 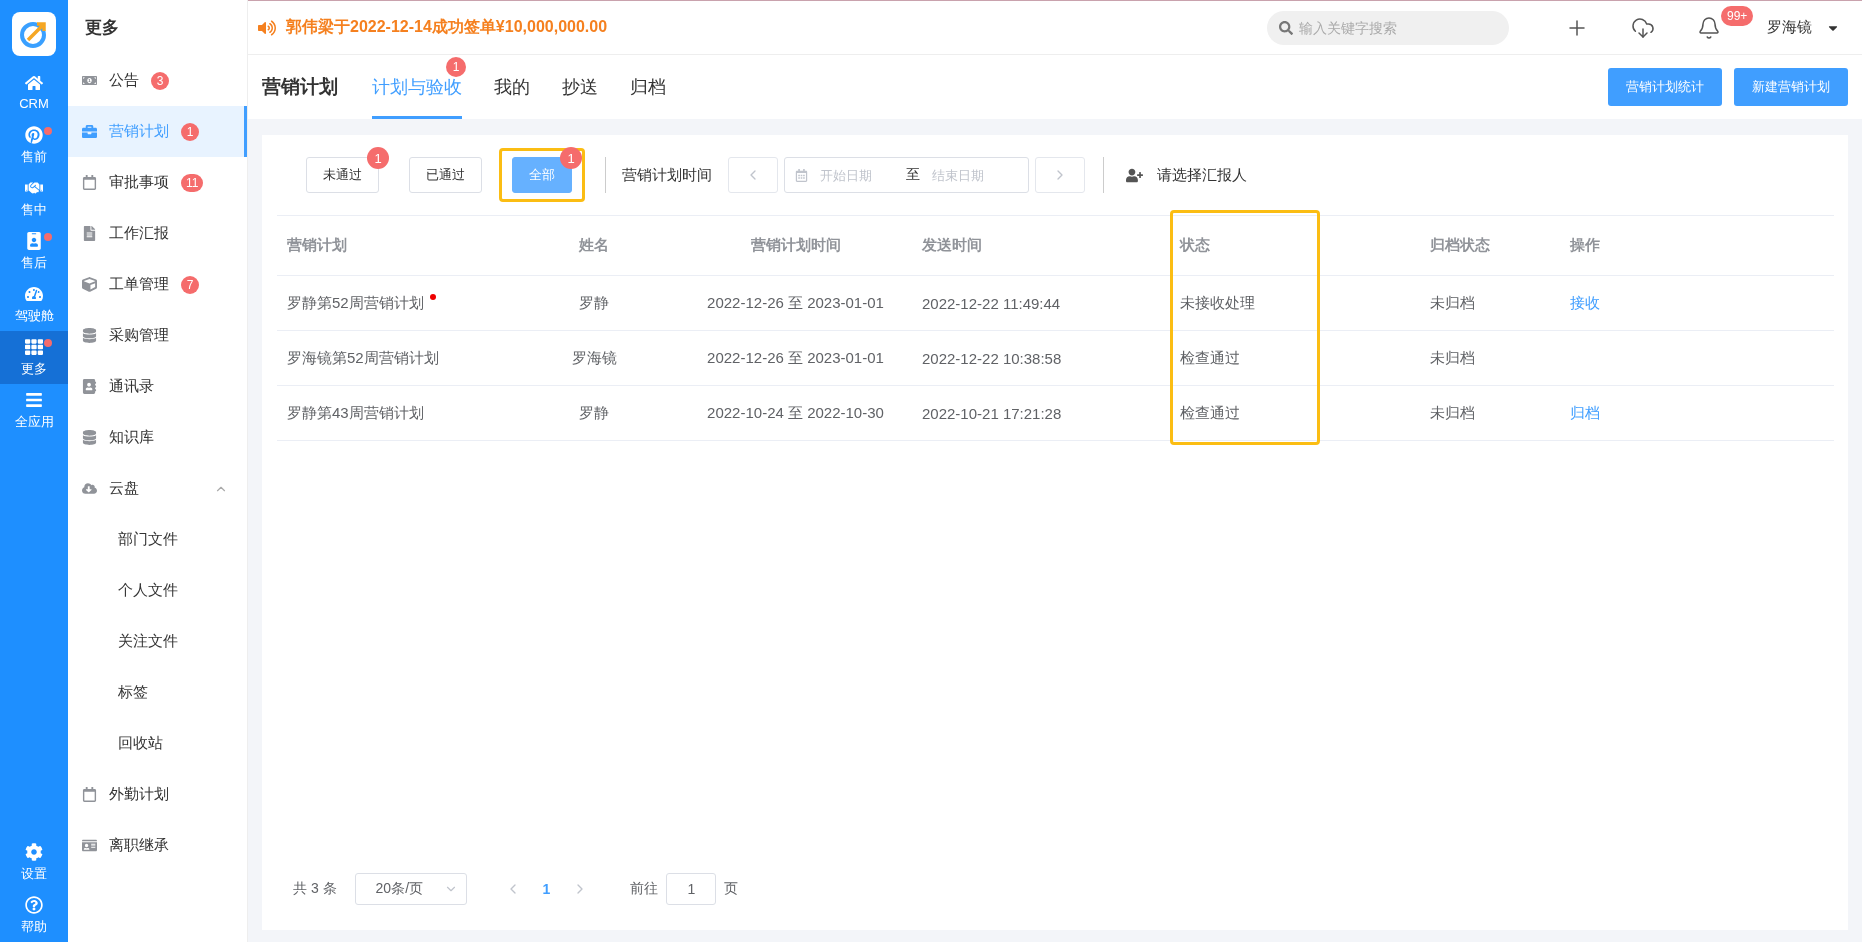 I want to click on menu-icon, so click(x=34, y=399).